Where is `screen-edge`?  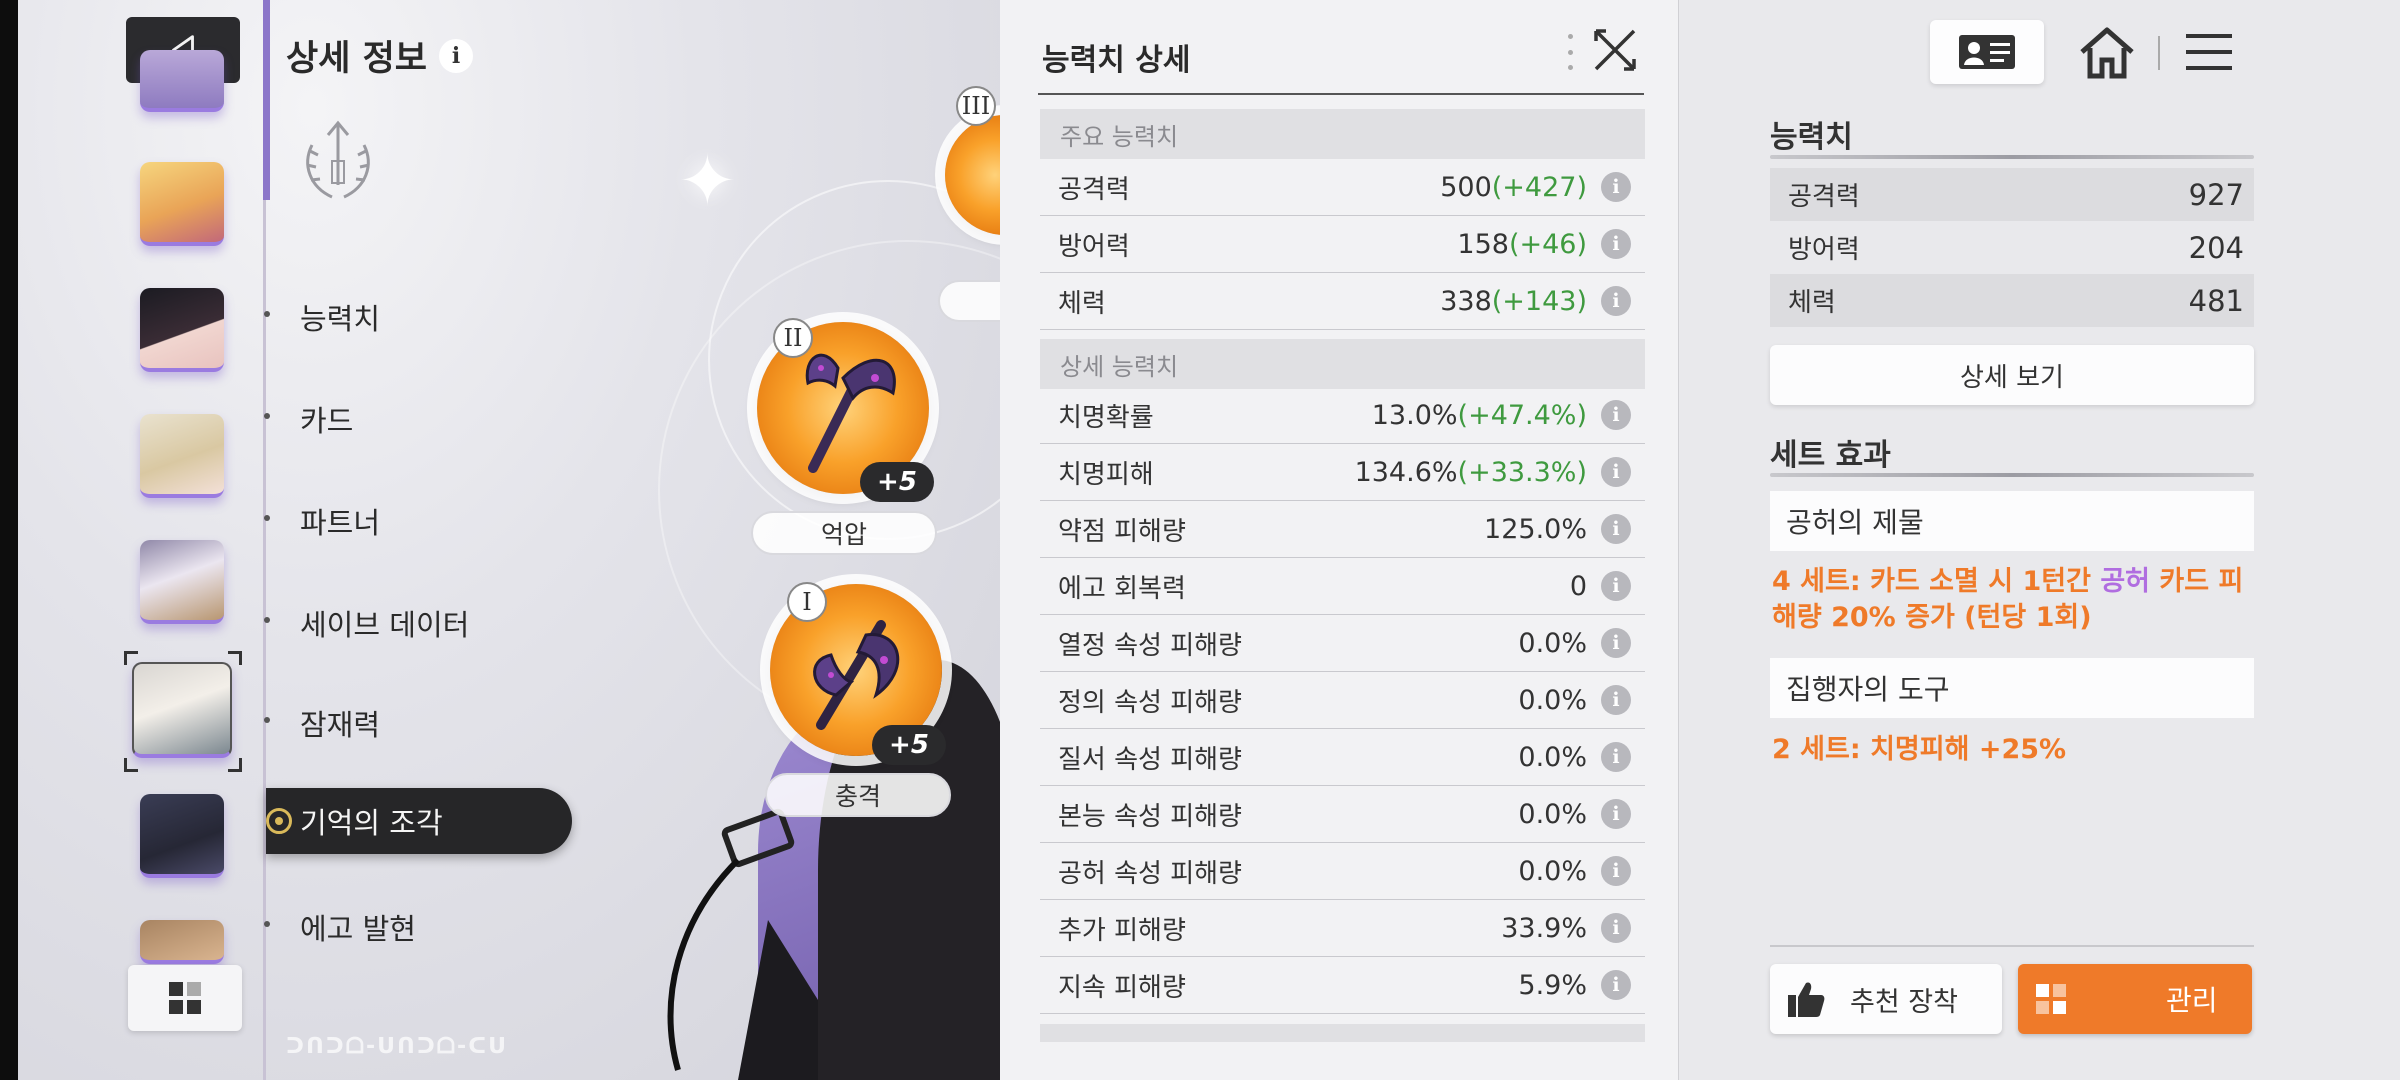 screen-edge is located at coordinates (9, 540).